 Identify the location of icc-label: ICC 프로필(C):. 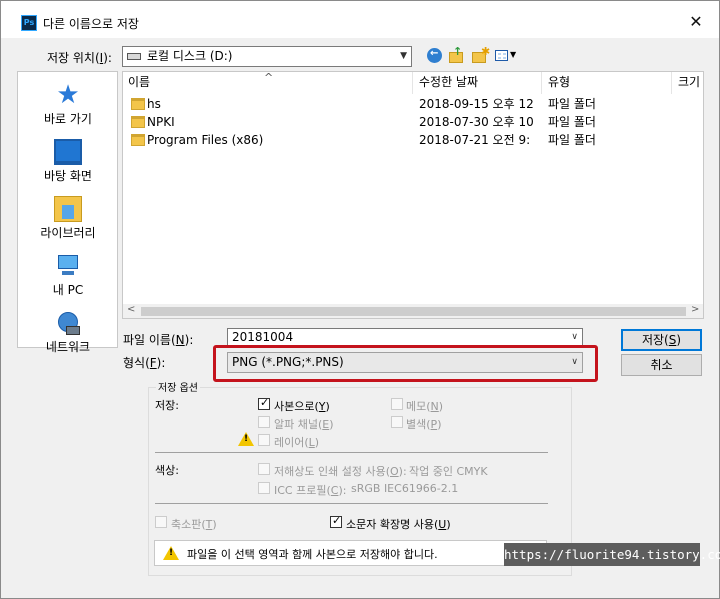
(310, 490).